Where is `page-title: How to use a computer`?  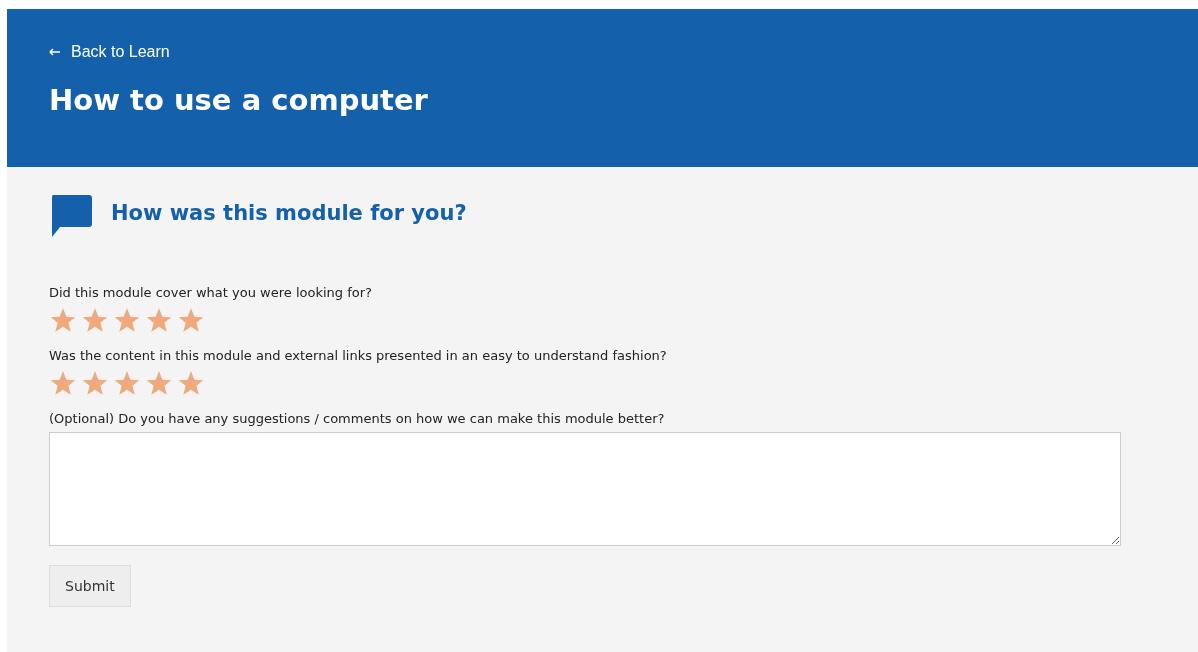
page-title: How to use a computer is located at coordinates (238, 100).